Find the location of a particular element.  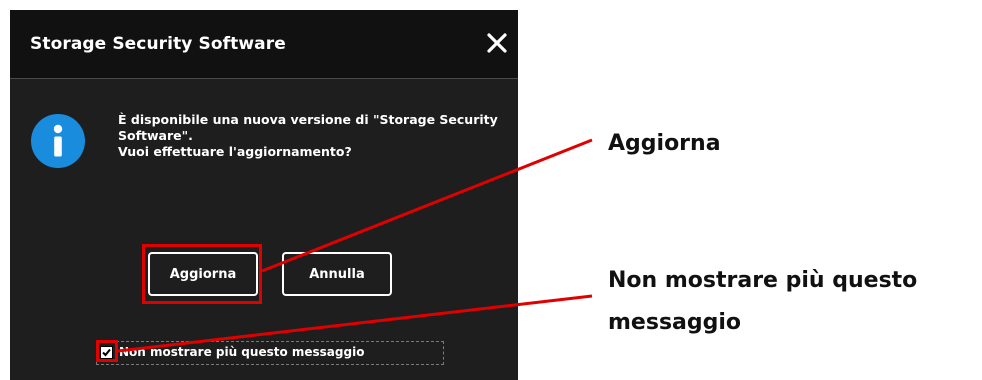

message-line: Vuoi effettuare l'aggiornamento? is located at coordinates (235, 151).